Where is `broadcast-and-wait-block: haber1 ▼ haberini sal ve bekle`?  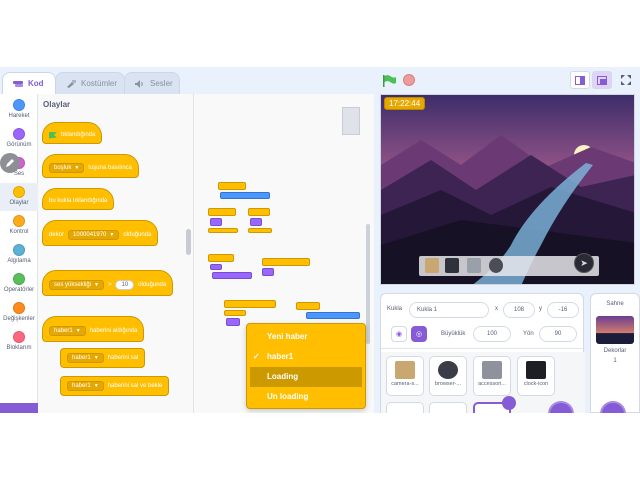 broadcast-and-wait-block: haber1 ▼ haberini sal ve bekle is located at coordinates (115, 386).